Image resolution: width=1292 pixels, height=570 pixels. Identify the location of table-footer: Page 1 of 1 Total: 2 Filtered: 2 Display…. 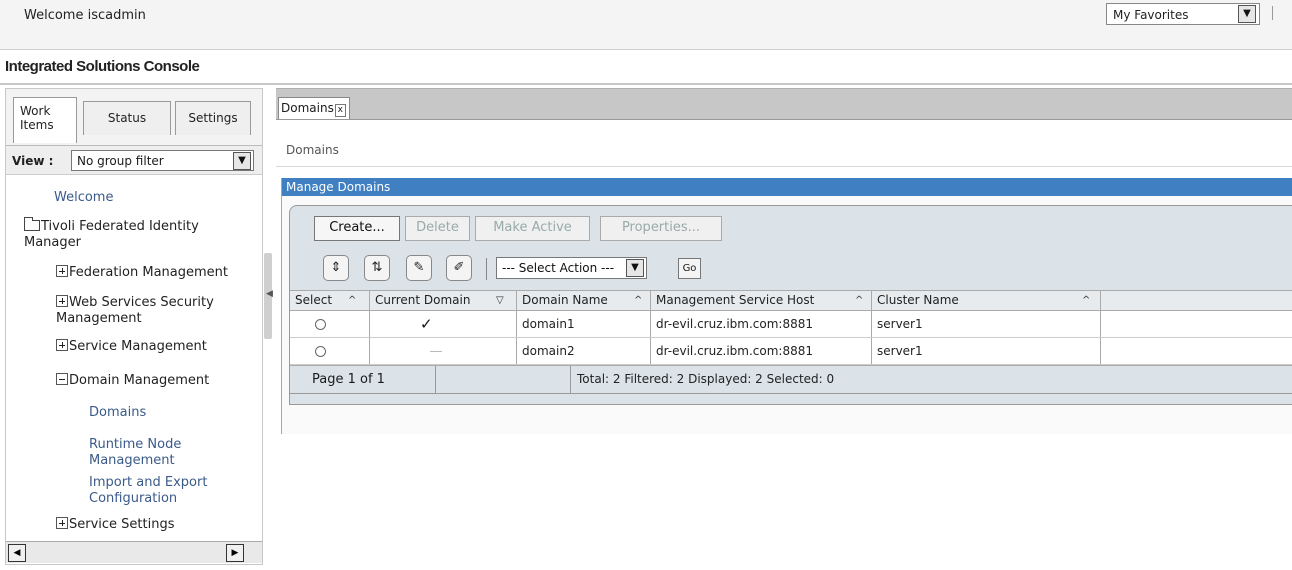
(791, 379).